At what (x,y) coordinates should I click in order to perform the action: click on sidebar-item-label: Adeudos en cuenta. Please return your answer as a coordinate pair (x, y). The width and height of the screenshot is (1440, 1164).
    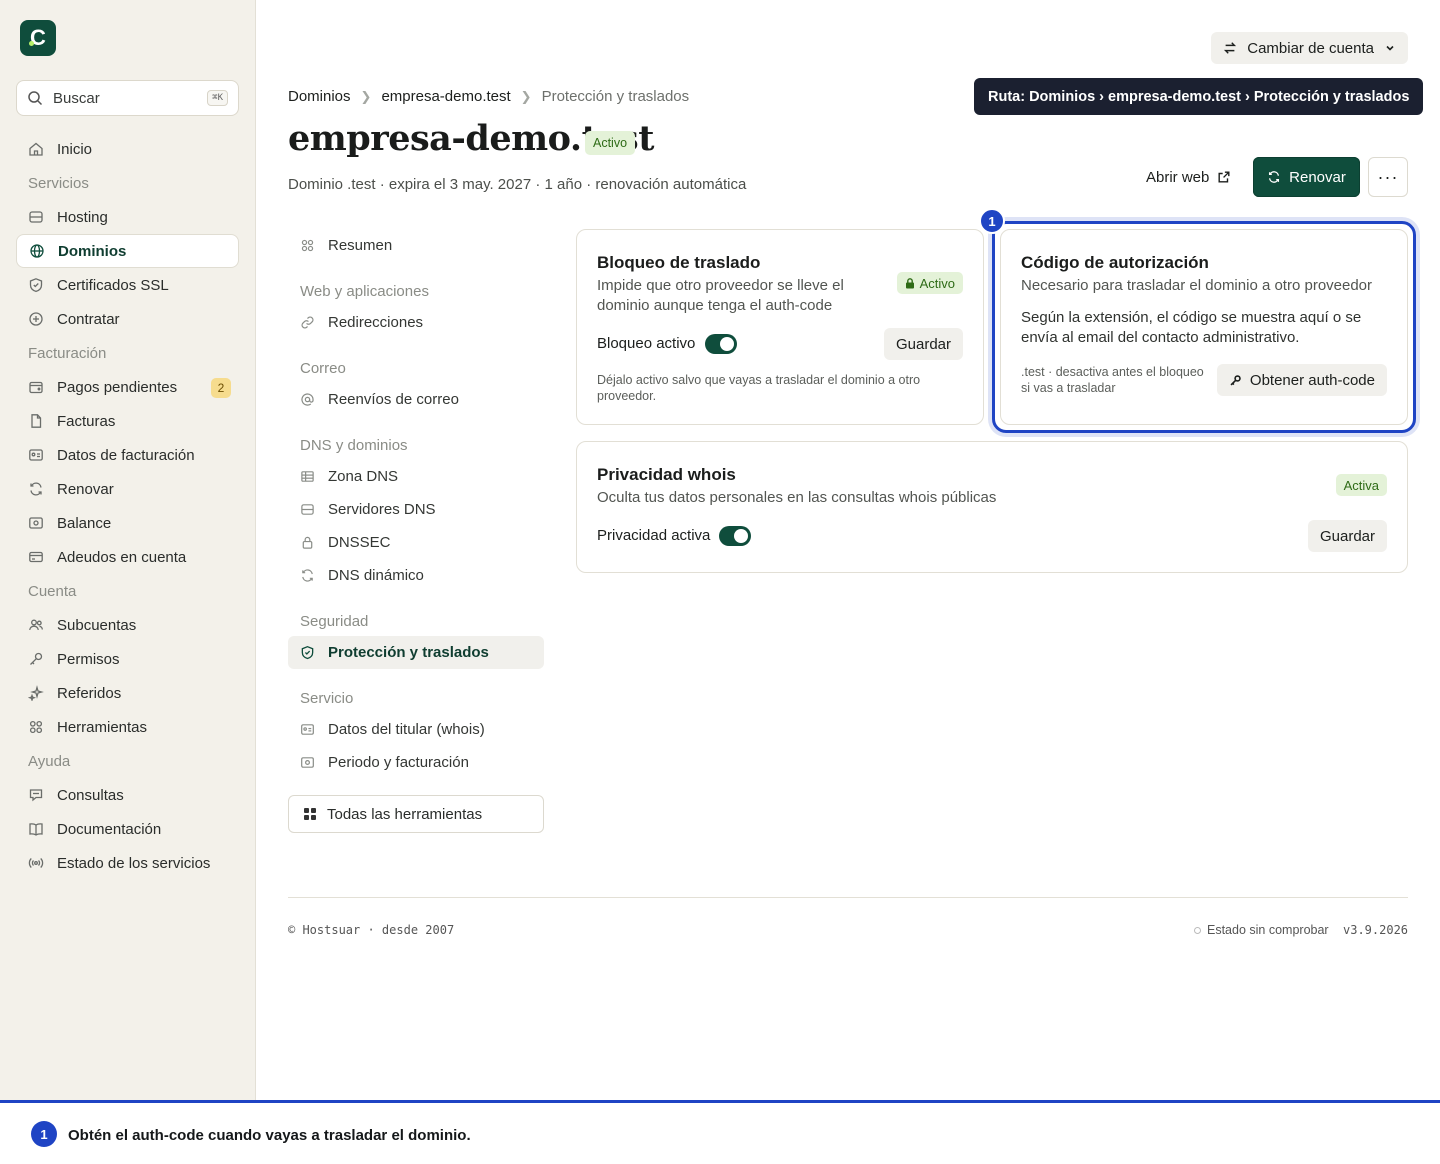
    Looking at the image, I should click on (122, 557).